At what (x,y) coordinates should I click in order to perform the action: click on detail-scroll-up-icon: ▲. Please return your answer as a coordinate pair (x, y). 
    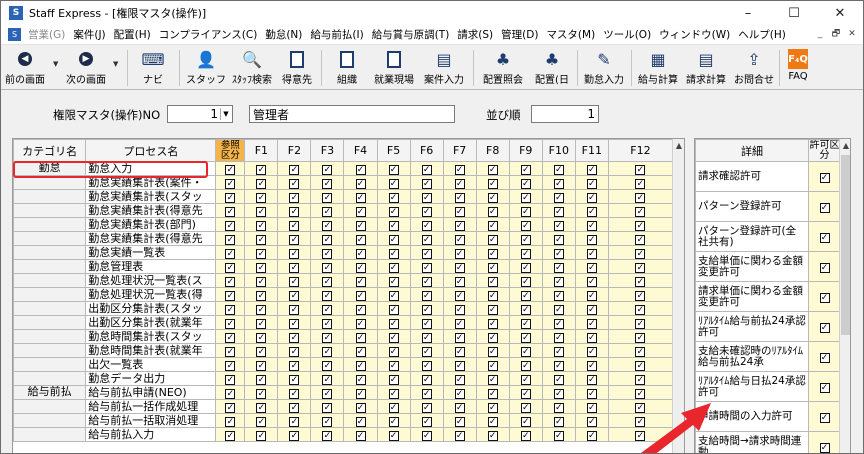
    Looking at the image, I should click on (845, 146).